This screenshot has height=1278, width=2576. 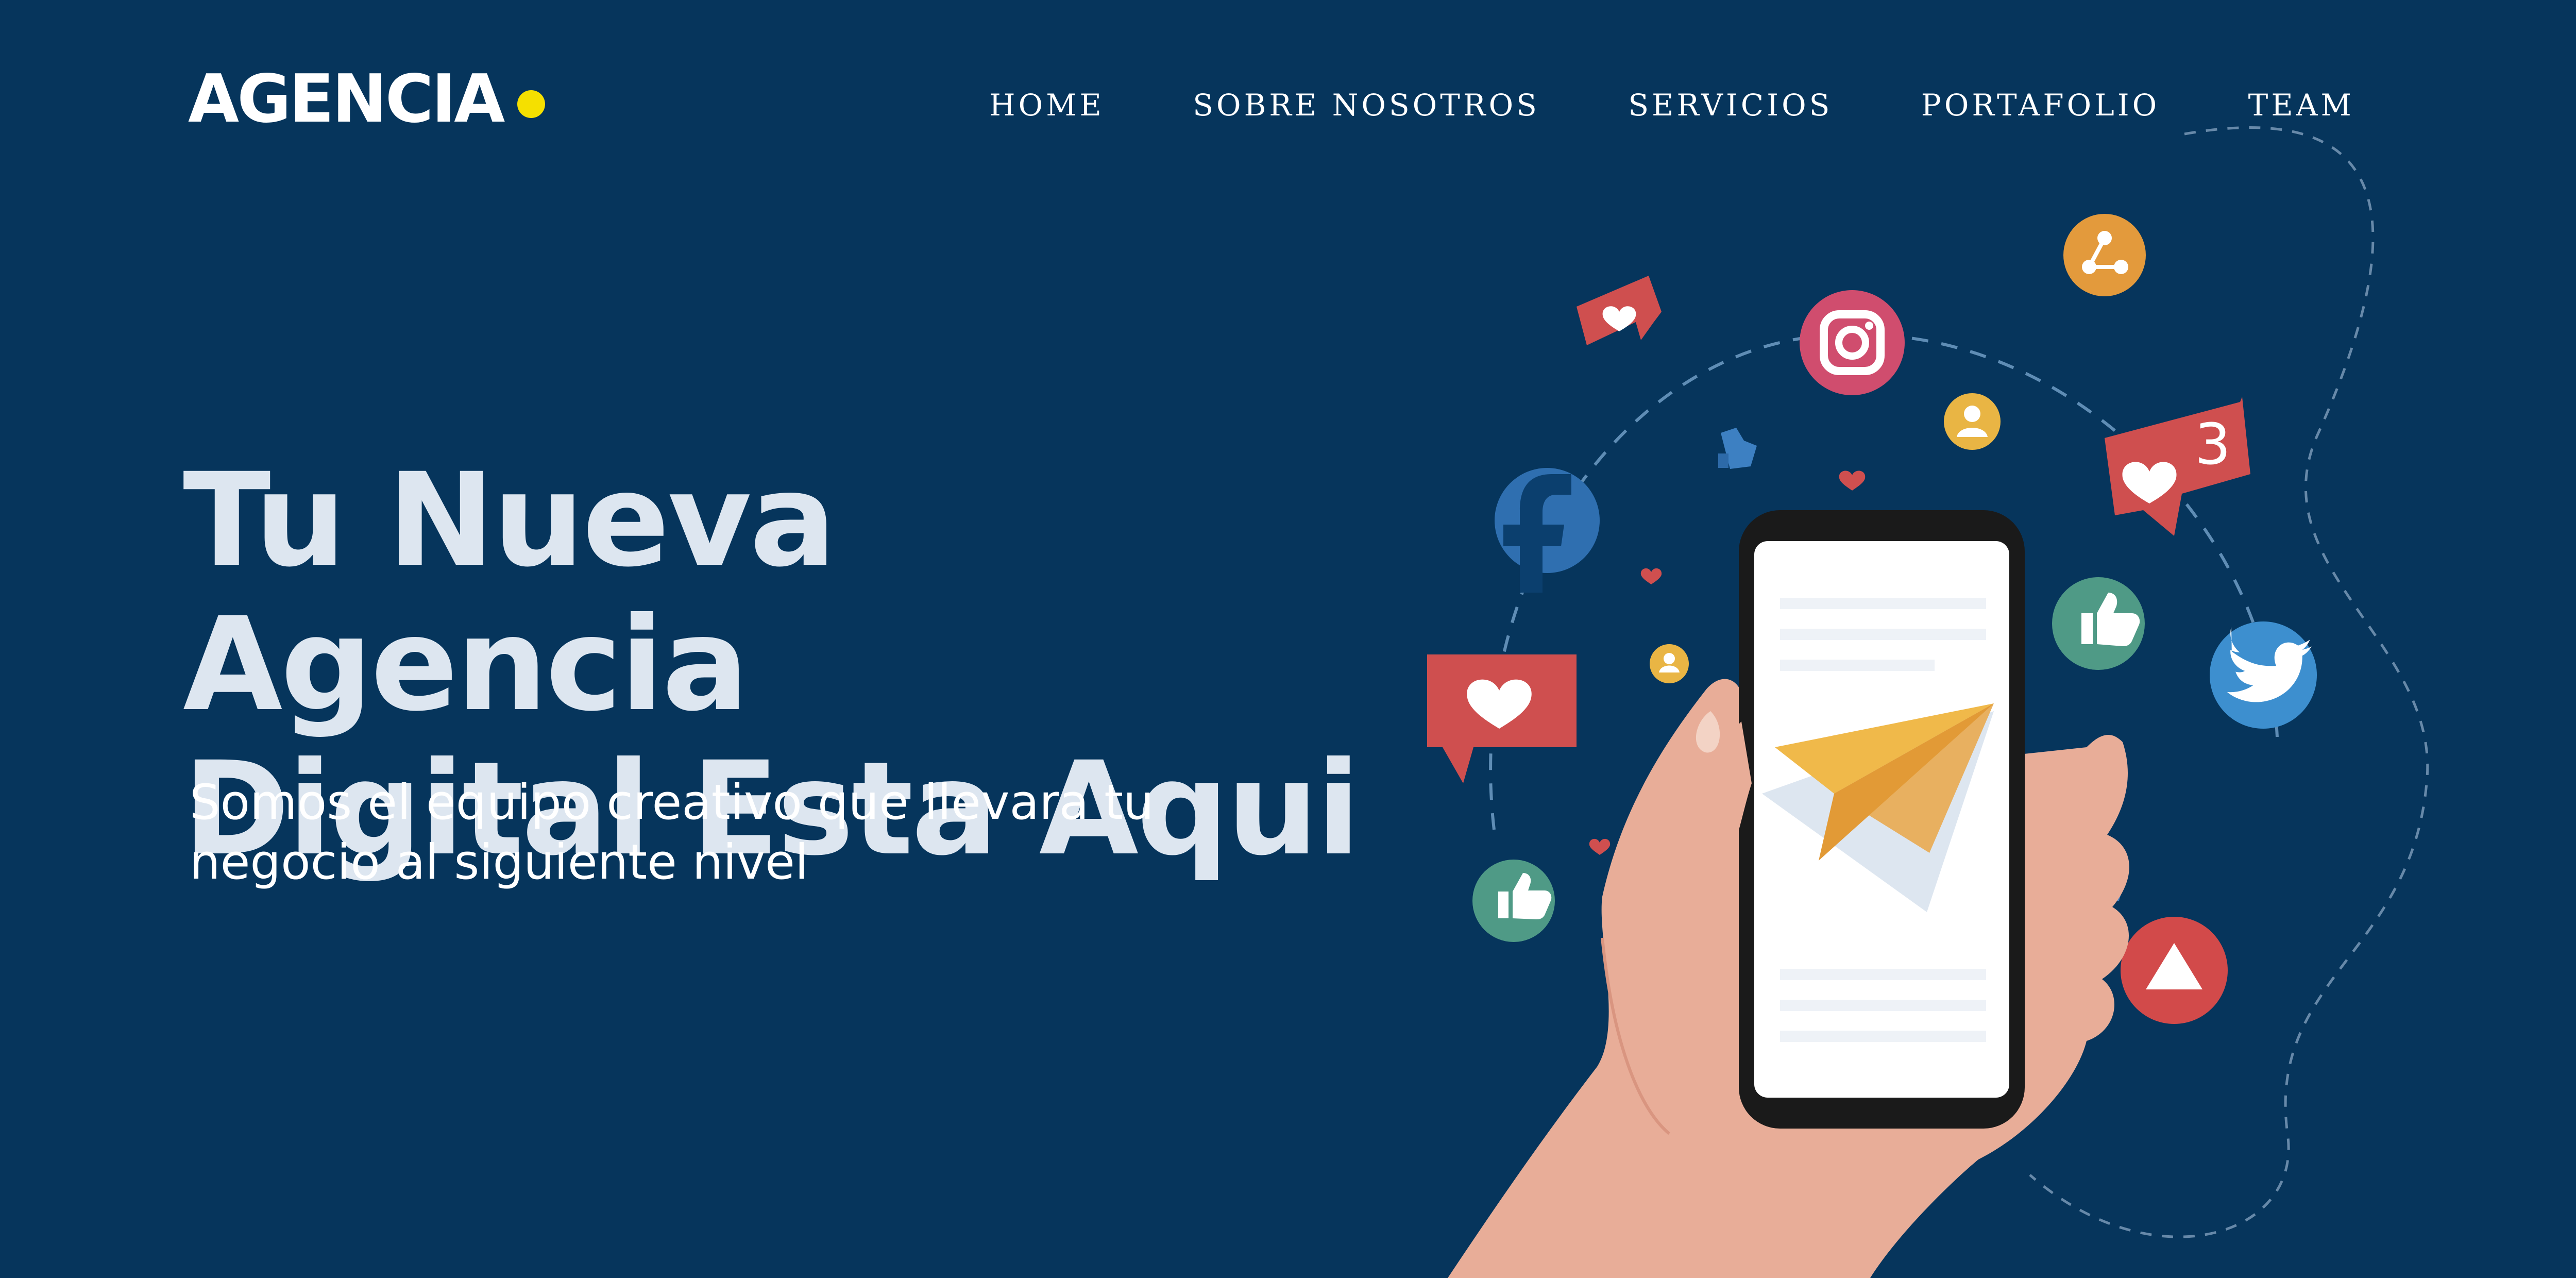 I want to click on brand-logo: AGENCIA, so click(x=367, y=100).